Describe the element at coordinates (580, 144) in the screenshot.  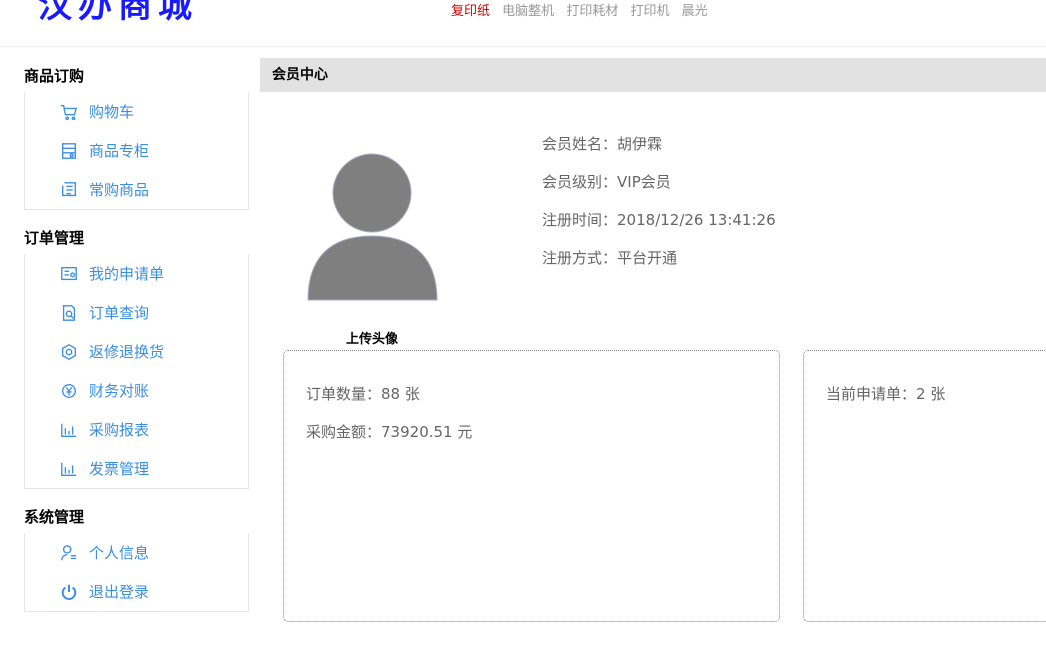
I see `info-label: 会员姓名：` at that location.